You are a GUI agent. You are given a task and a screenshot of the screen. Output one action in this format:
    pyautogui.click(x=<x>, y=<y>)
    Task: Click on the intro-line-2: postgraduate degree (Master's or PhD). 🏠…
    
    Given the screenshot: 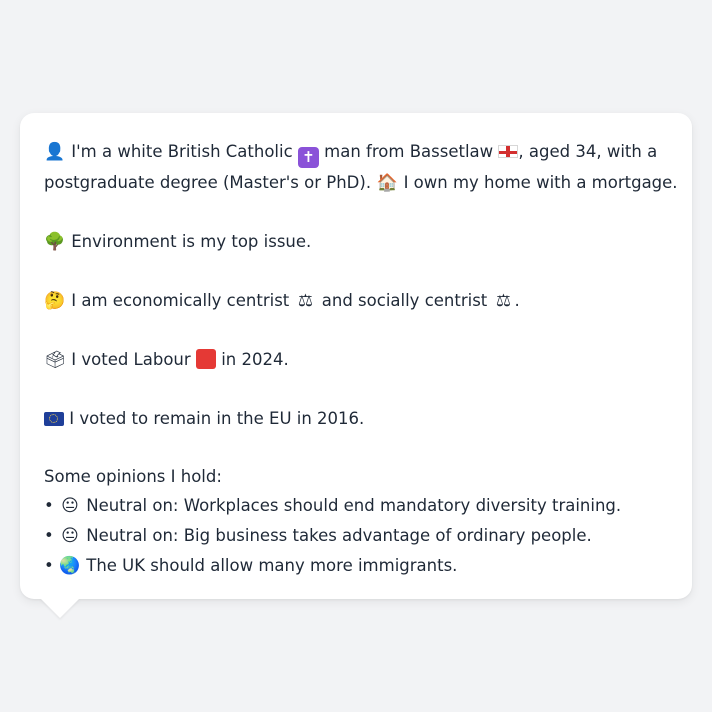 What is the action you would take?
    pyautogui.click(x=361, y=183)
    